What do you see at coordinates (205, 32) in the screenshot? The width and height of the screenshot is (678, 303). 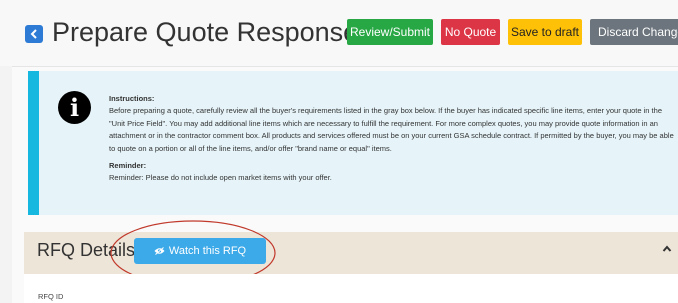 I see `page-title: Prepare Quote Response` at bounding box center [205, 32].